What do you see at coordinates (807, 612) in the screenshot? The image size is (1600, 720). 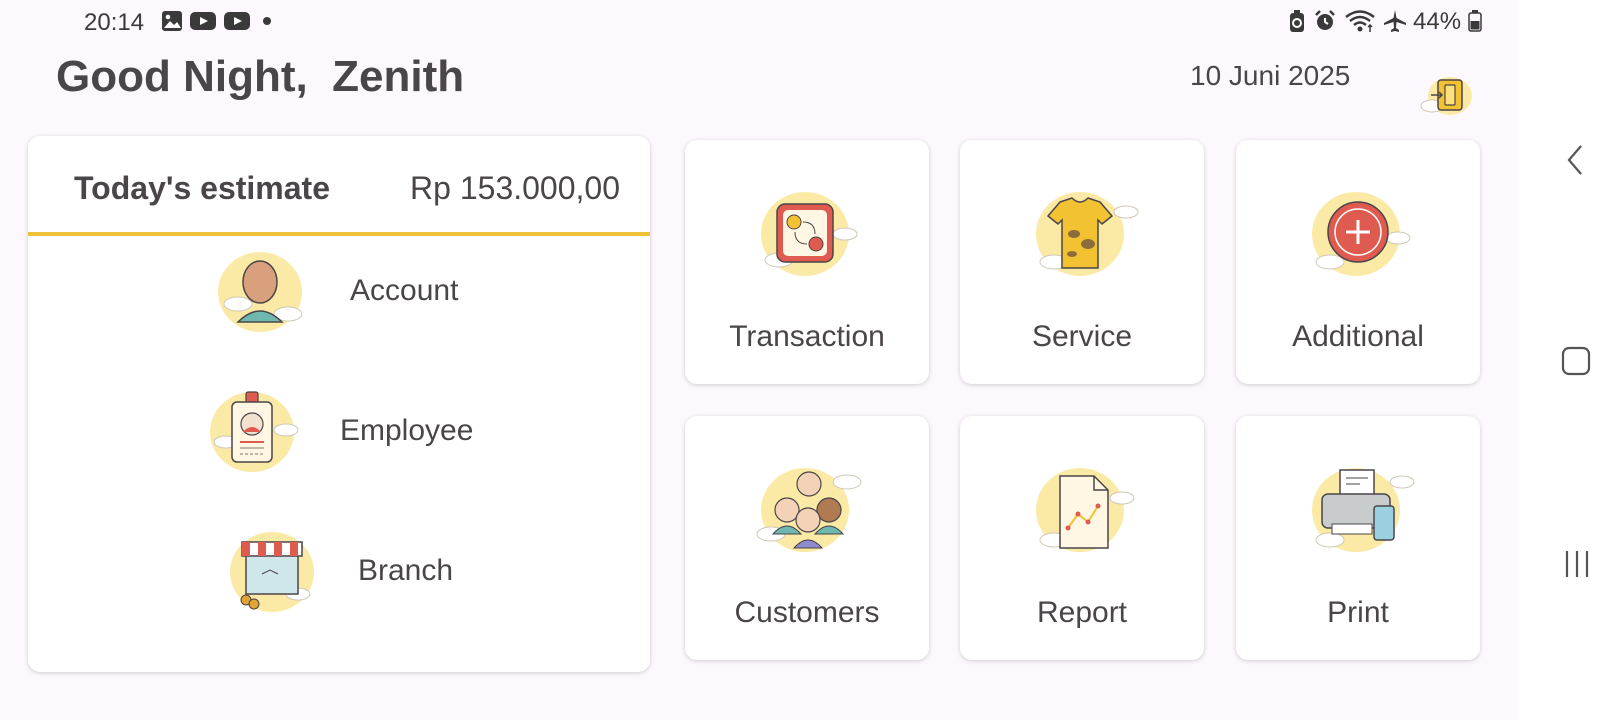 I see `tile-label: Customers` at bounding box center [807, 612].